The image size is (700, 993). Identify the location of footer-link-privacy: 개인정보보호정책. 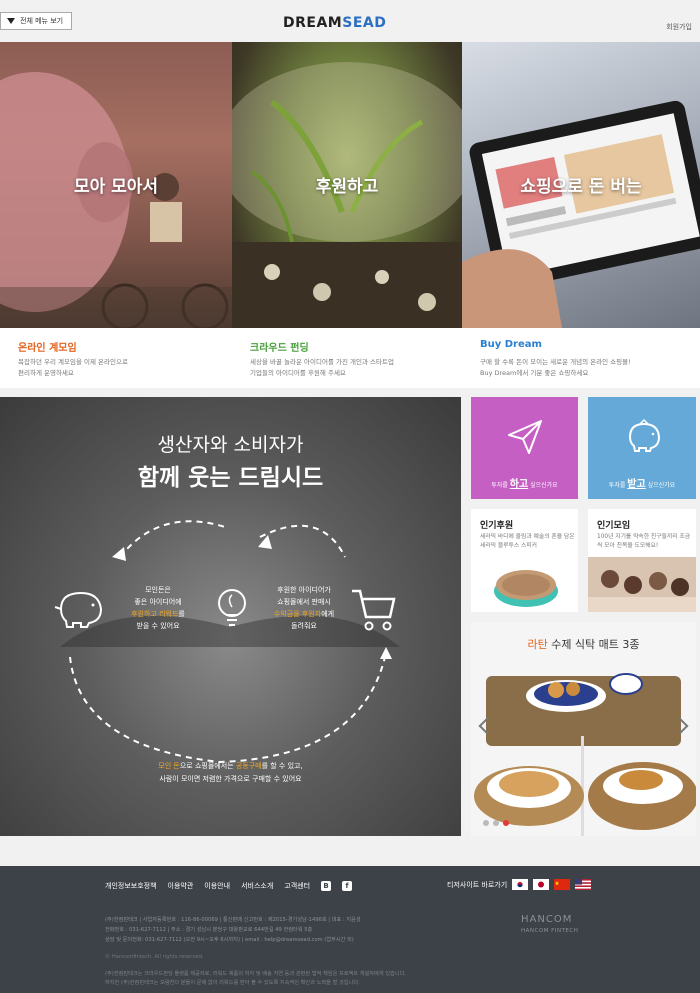
(131, 886).